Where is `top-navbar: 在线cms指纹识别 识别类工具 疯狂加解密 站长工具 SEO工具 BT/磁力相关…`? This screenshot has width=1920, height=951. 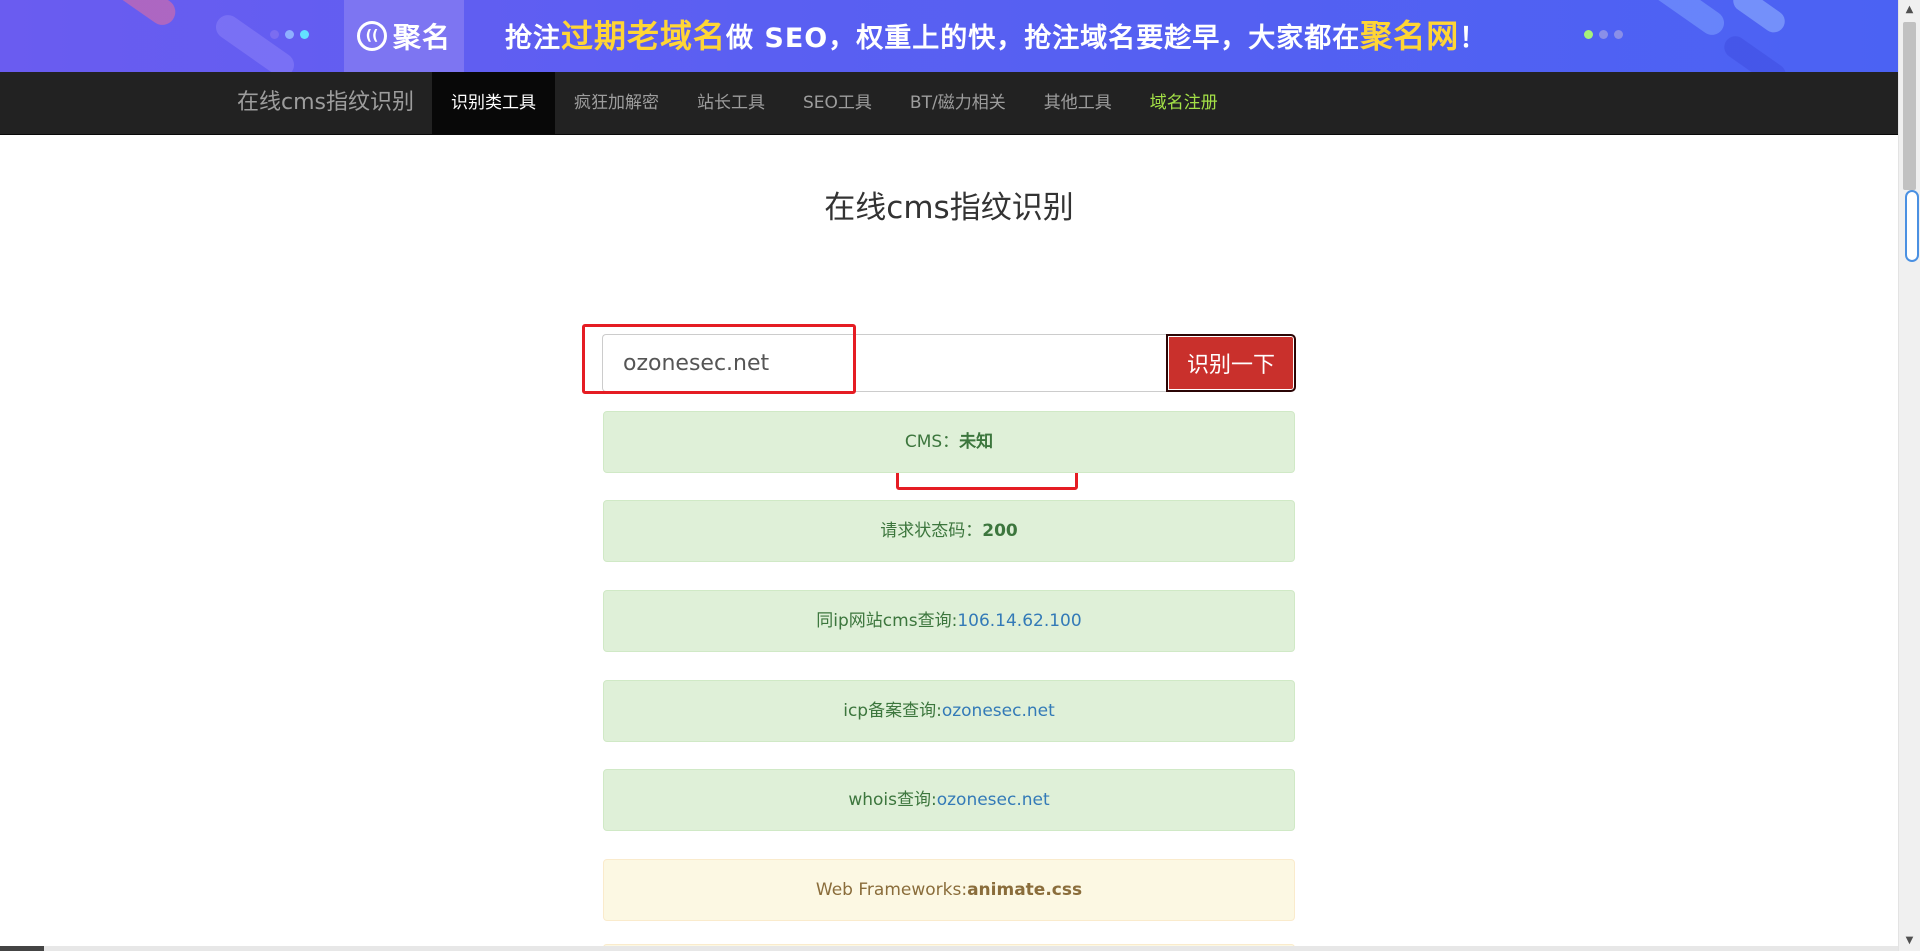
top-navbar: 在线cms指纹识别 识别类工具 疯狂加解密 站长工具 SEO工具 BT/磁力相关… is located at coordinates (949, 103).